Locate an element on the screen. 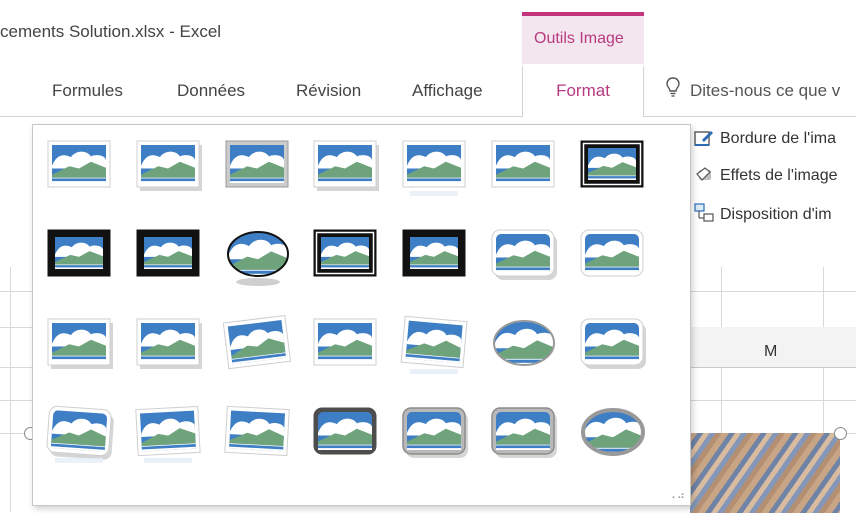  column-header-m: M is located at coordinates (770, 352).